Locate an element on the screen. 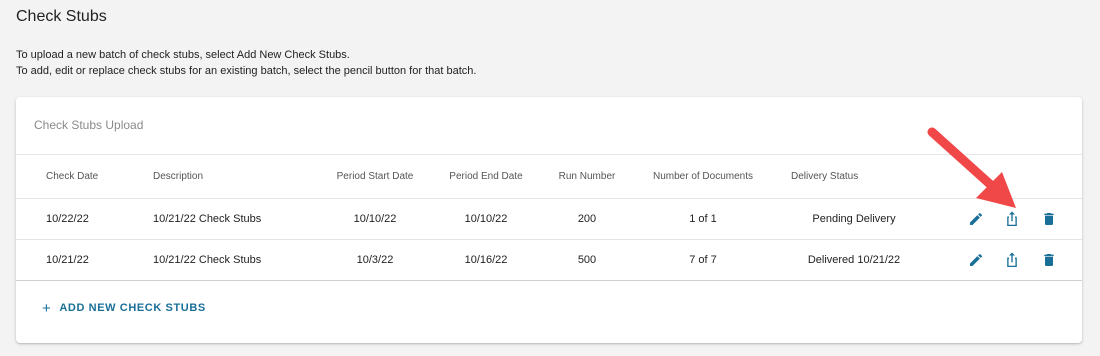 This screenshot has height=356, width=1100. cell-delivery-status: Pending Delivery is located at coordinates (854, 219).